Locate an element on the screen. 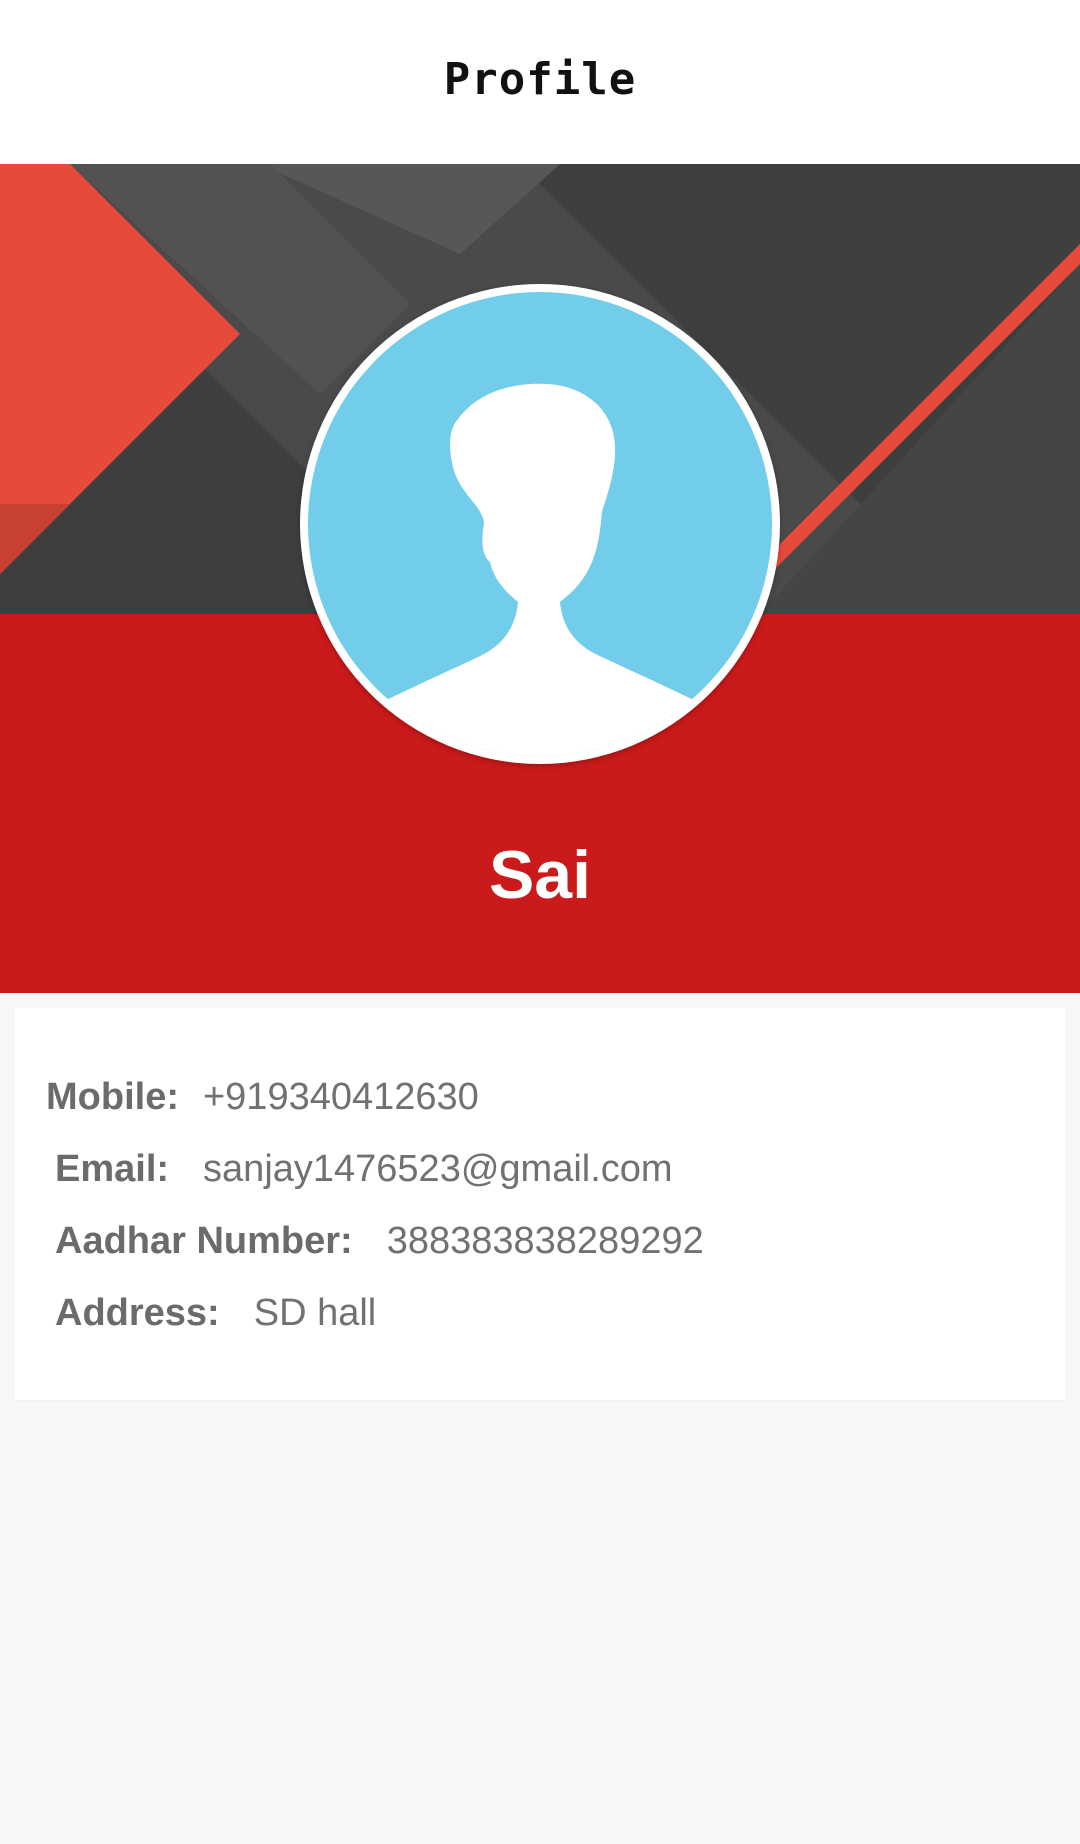  address-value: SD hall is located at coordinates (315, 1313).